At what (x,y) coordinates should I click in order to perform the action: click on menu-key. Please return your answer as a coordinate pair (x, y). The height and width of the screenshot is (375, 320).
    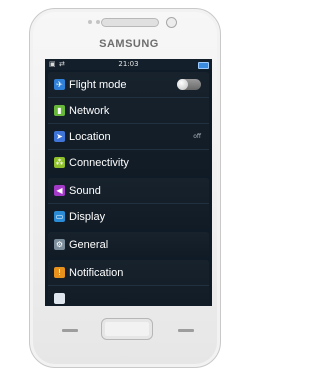
    Looking at the image, I should click on (70, 330).